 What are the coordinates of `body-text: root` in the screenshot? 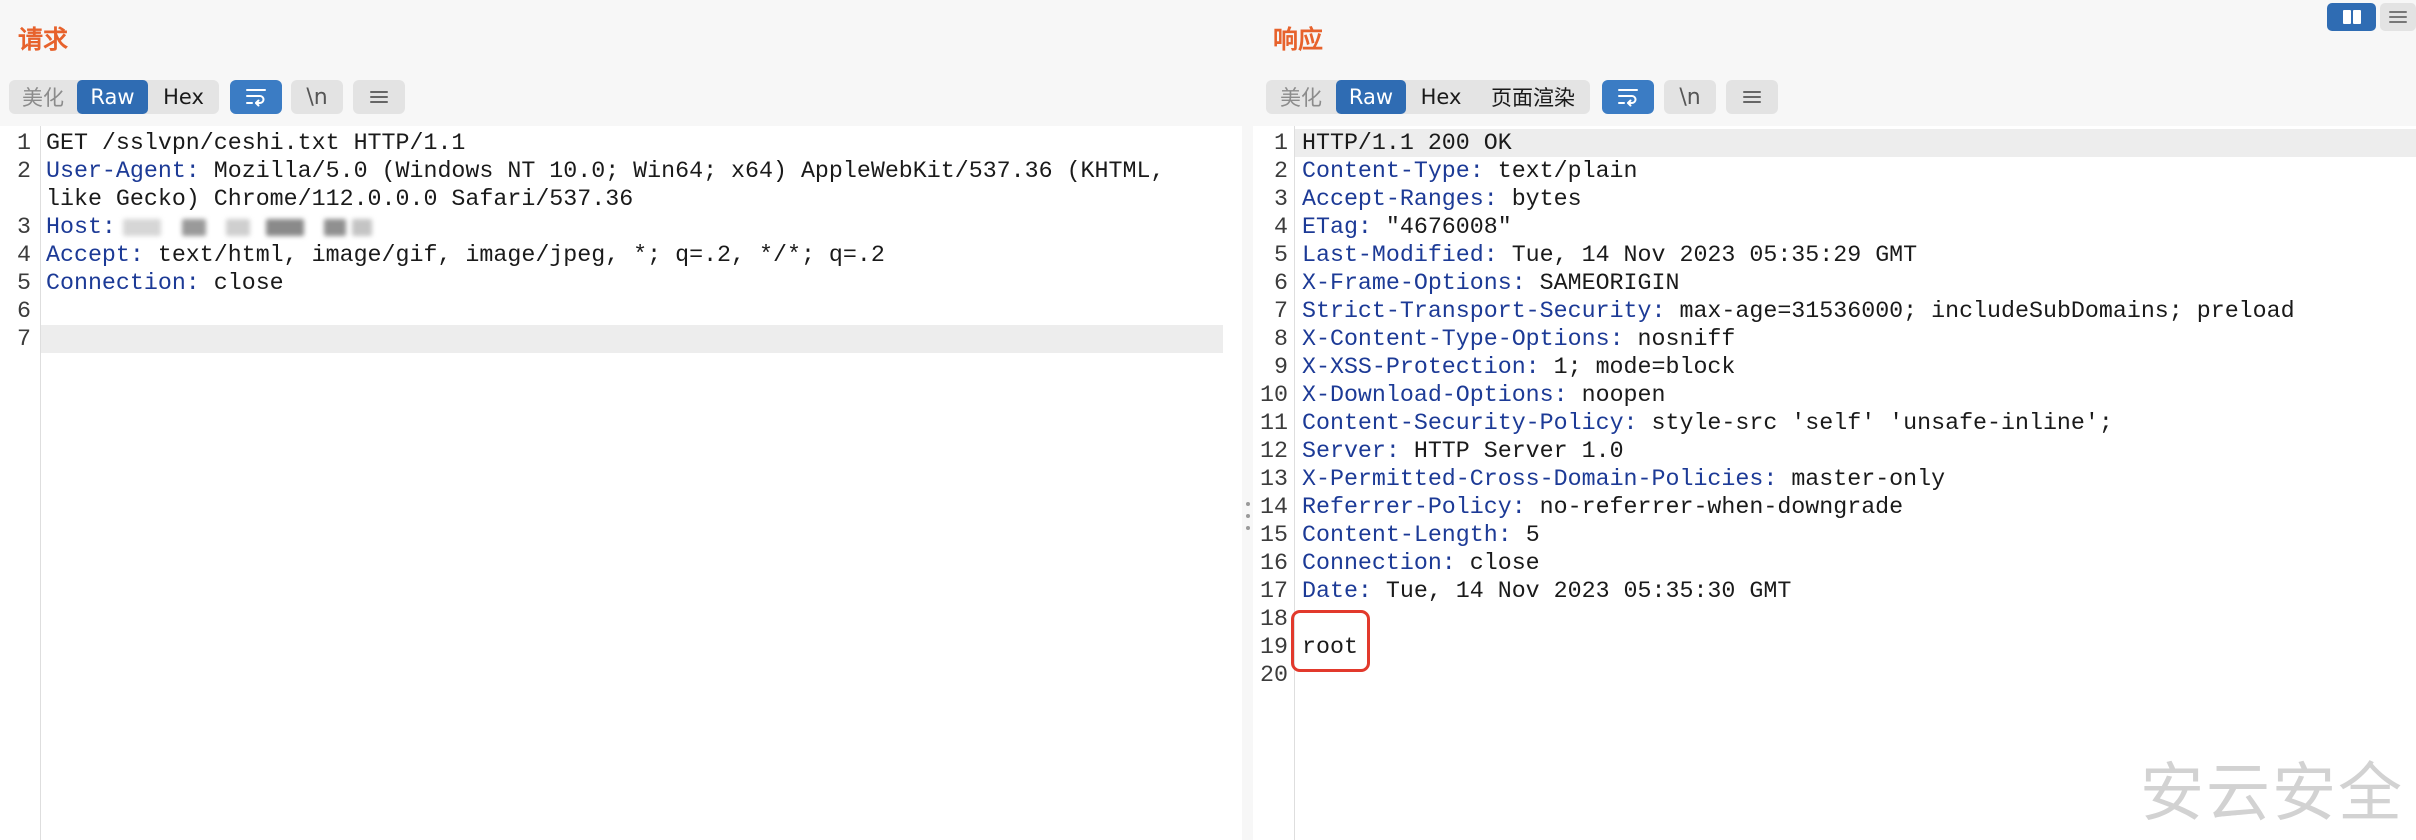 It's located at (1330, 647).